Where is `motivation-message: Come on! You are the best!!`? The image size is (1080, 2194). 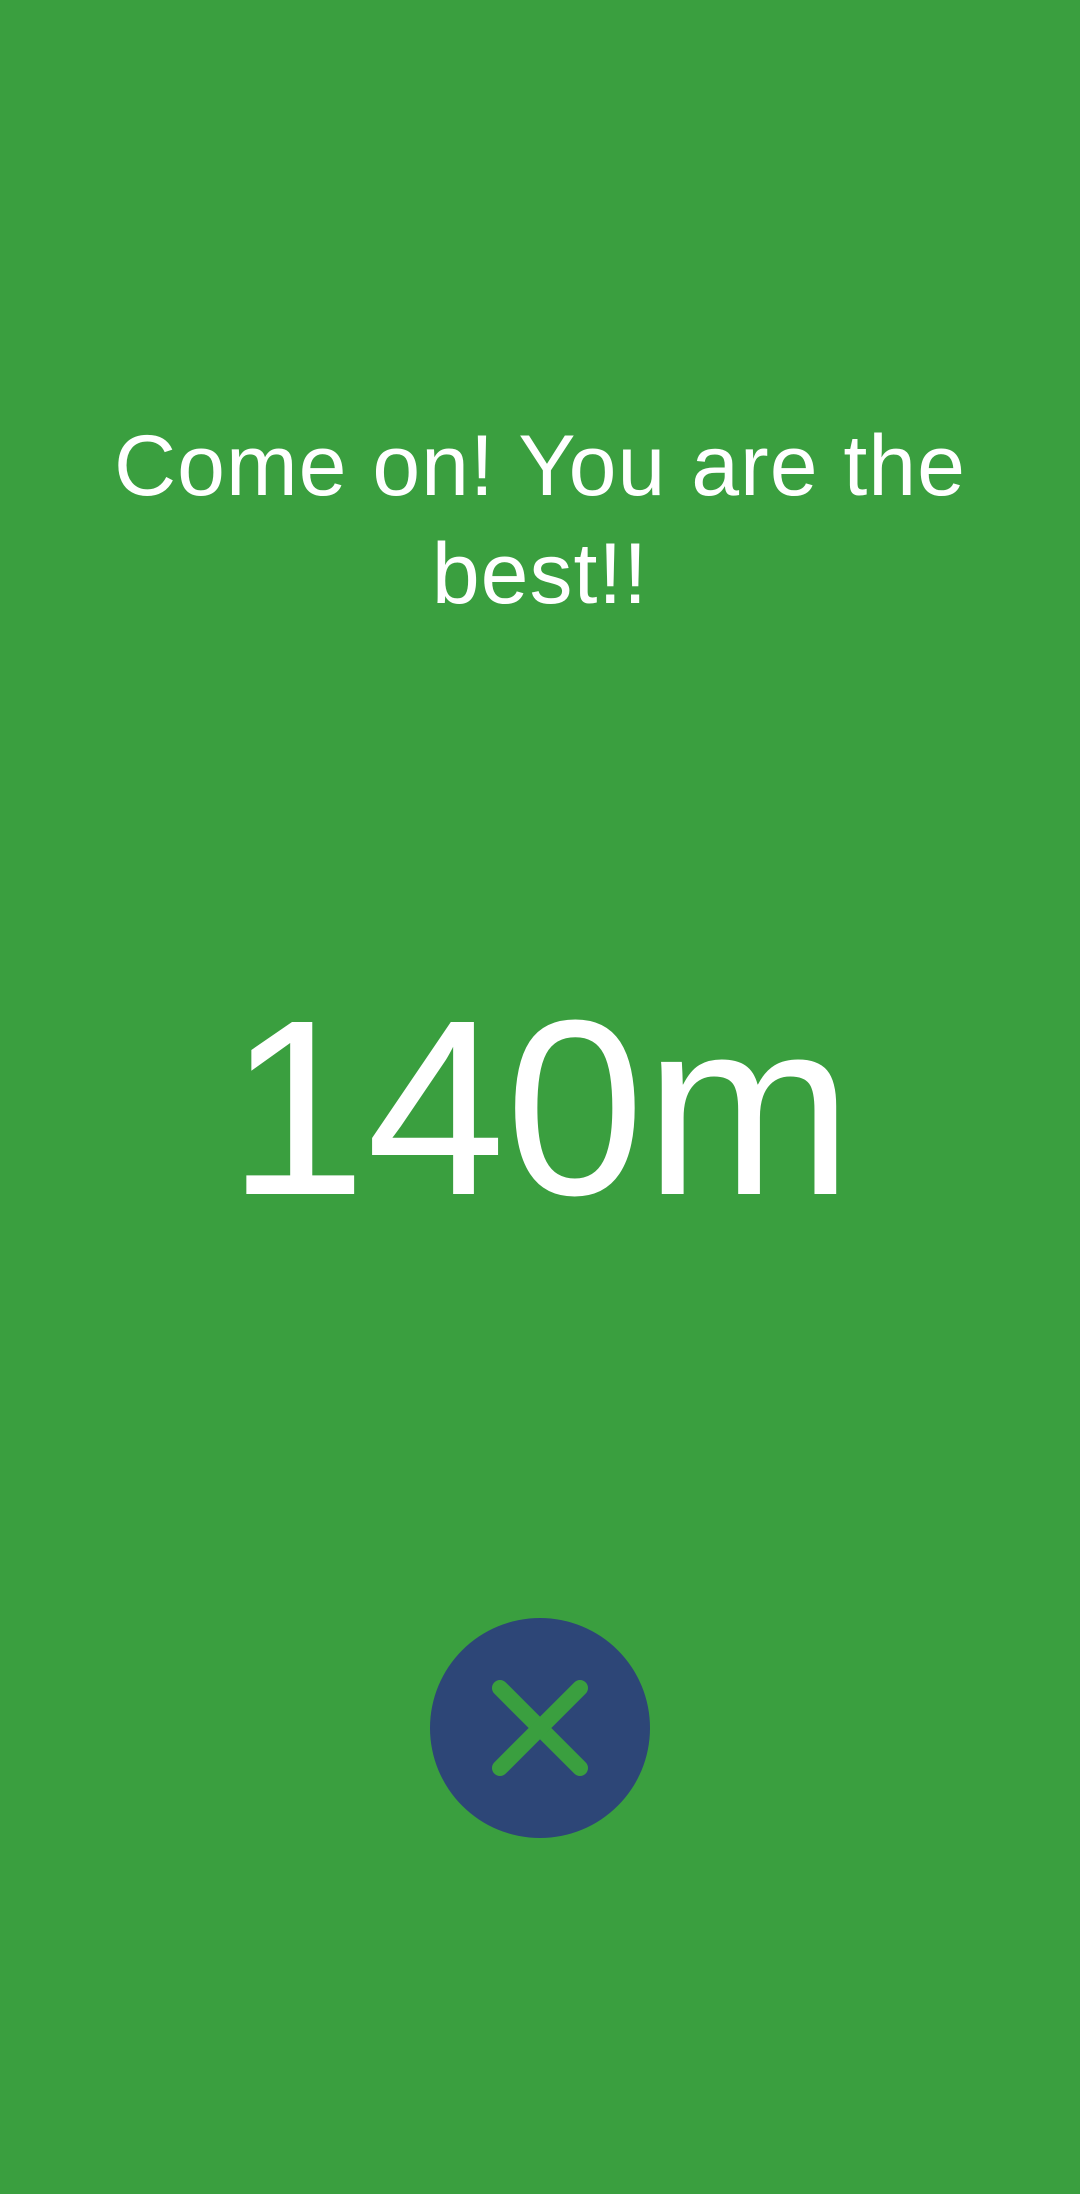
motivation-message: Come on! You are the best!! is located at coordinates (540, 520).